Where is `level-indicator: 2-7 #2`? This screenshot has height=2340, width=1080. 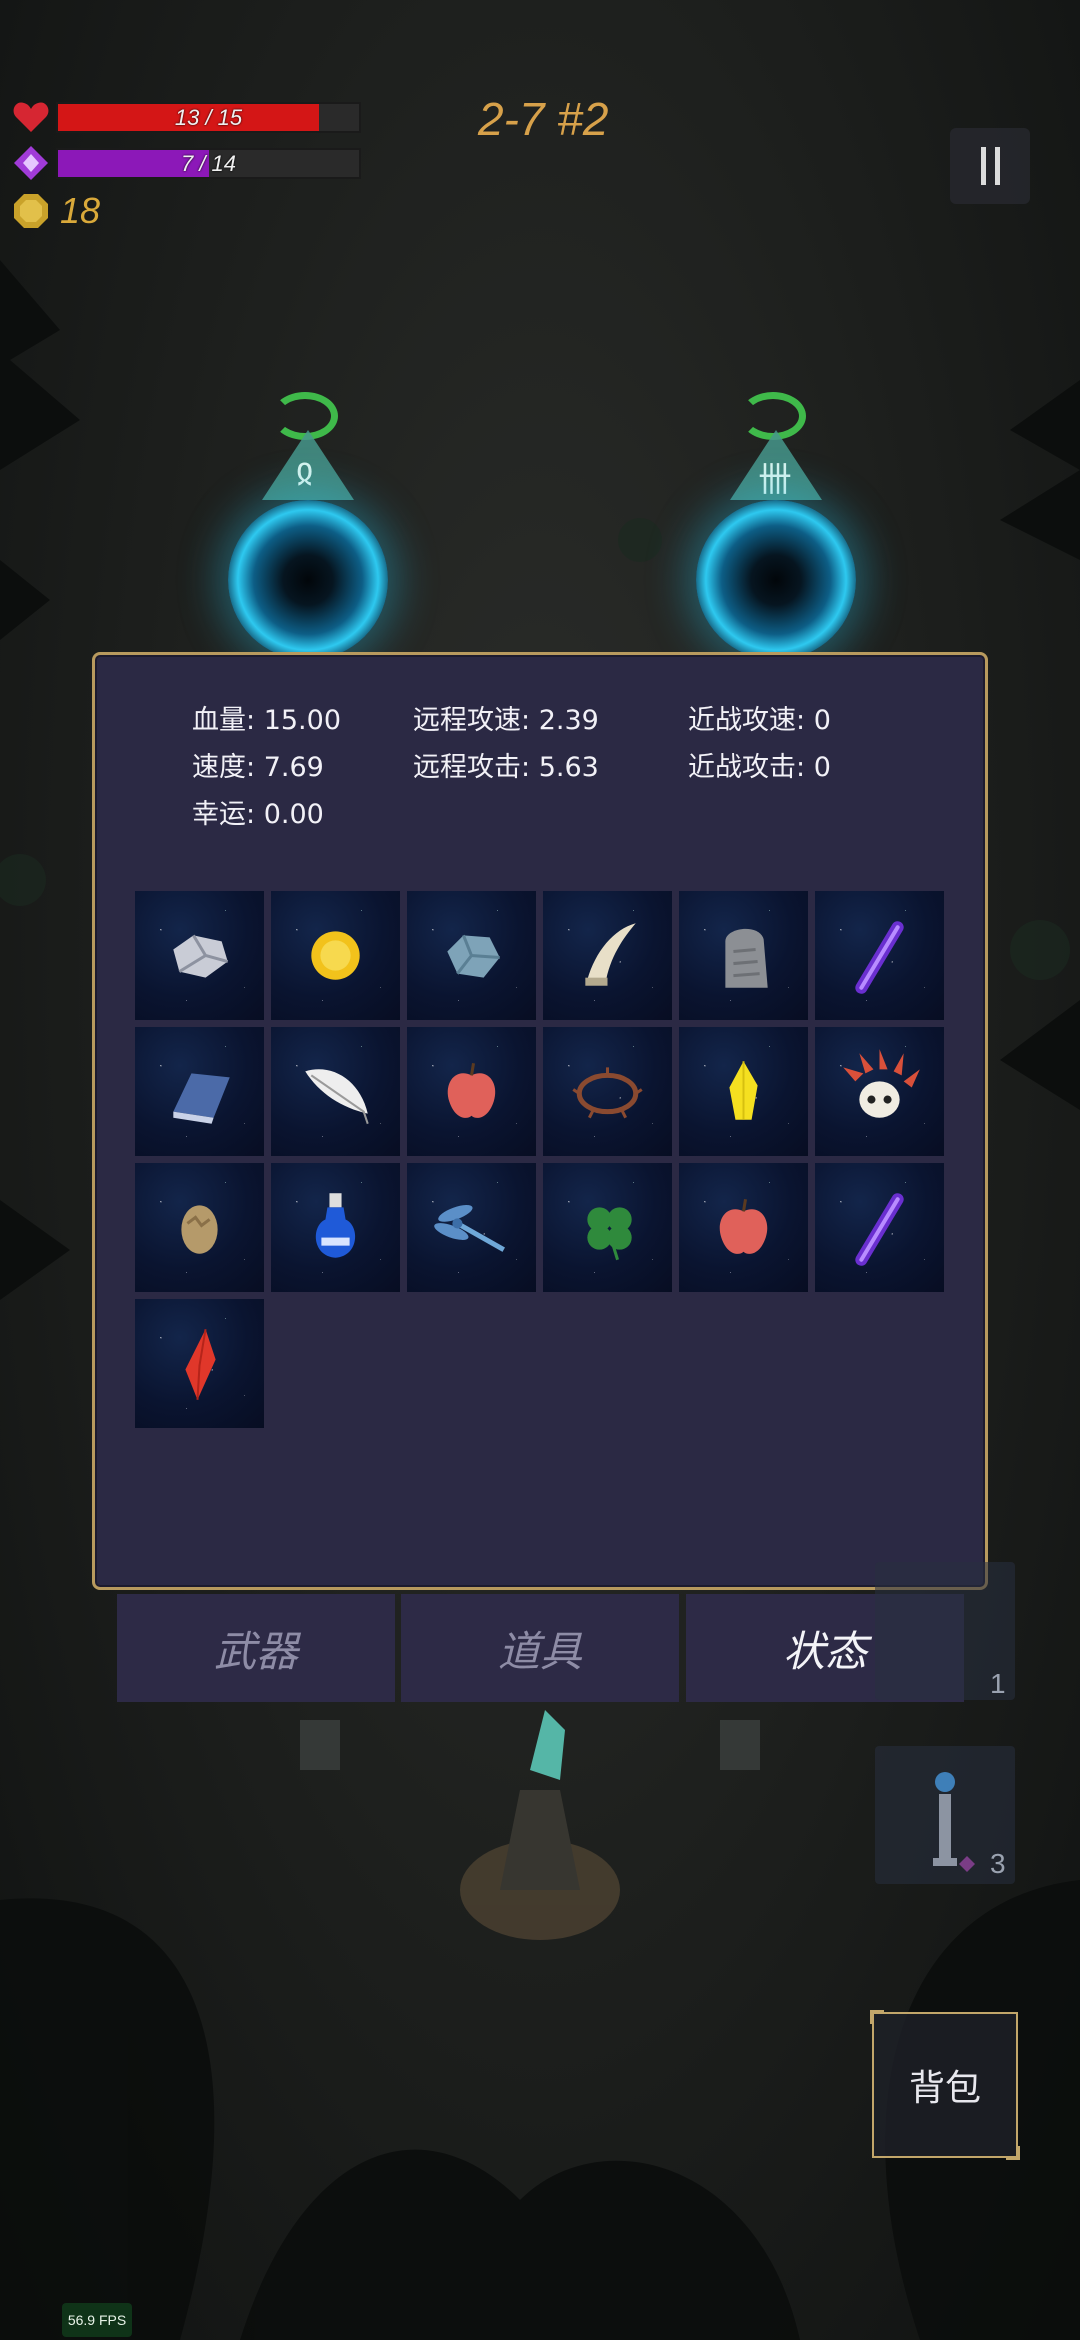 level-indicator: 2-7 #2 is located at coordinates (543, 119).